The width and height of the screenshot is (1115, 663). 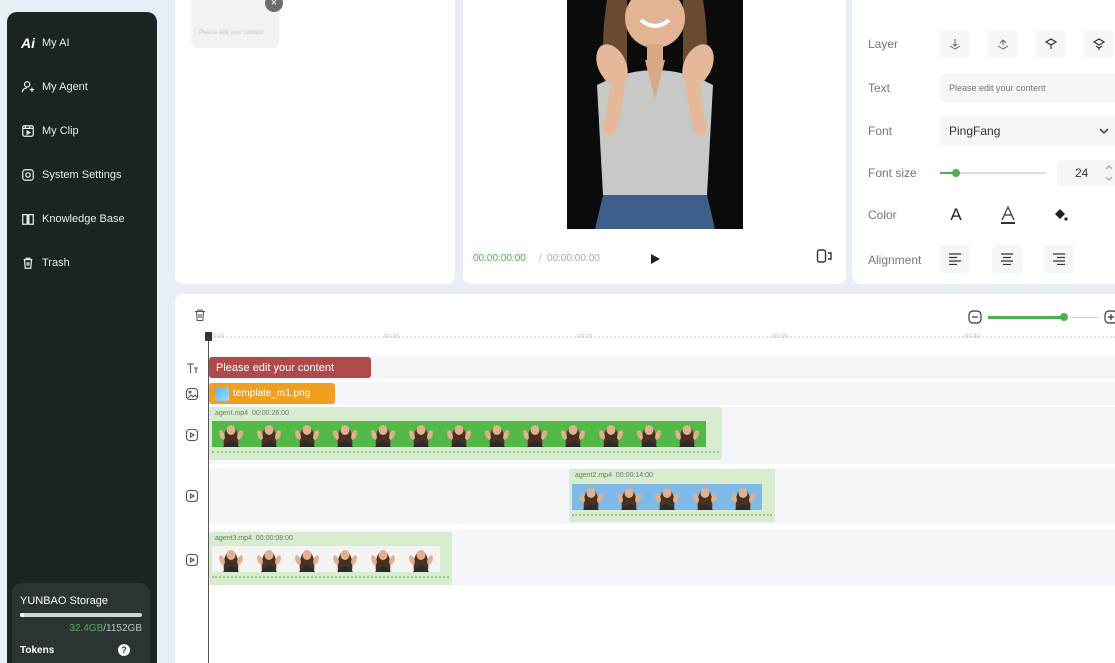 I want to click on font-size-stepper: 24, so click(x=1086, y=173).